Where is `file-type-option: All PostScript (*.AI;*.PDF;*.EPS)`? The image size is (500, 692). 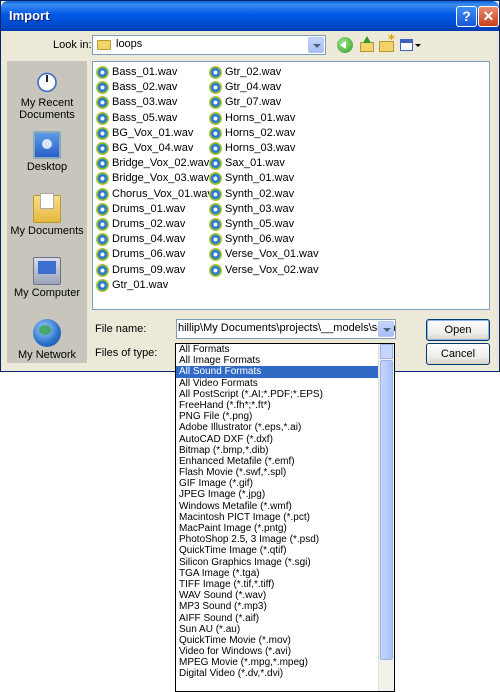
file-type-option: All PostScript (*.AI;*.PDF;*.EPS) is located at coordinates (277, 394).